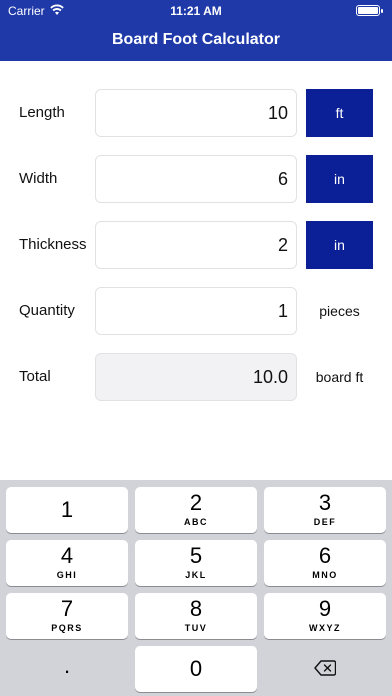 The height and width of the screenshot is (696, 392). Describe the element at coordinates (339, 311) in the screenshot. I see `quantity-unit-label: pieces` at that location.